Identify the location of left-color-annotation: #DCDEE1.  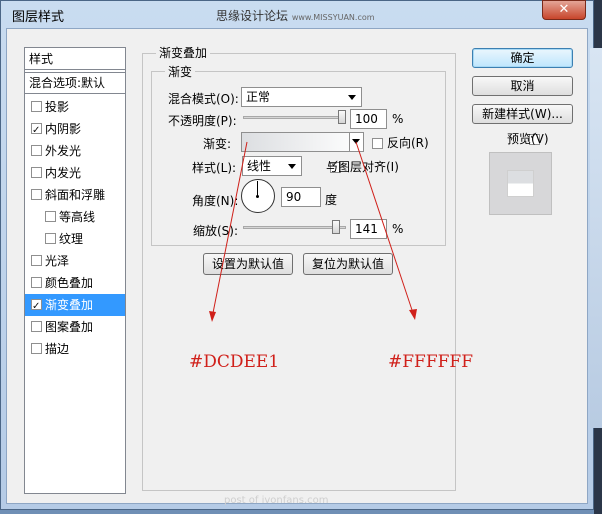
(234, 362).